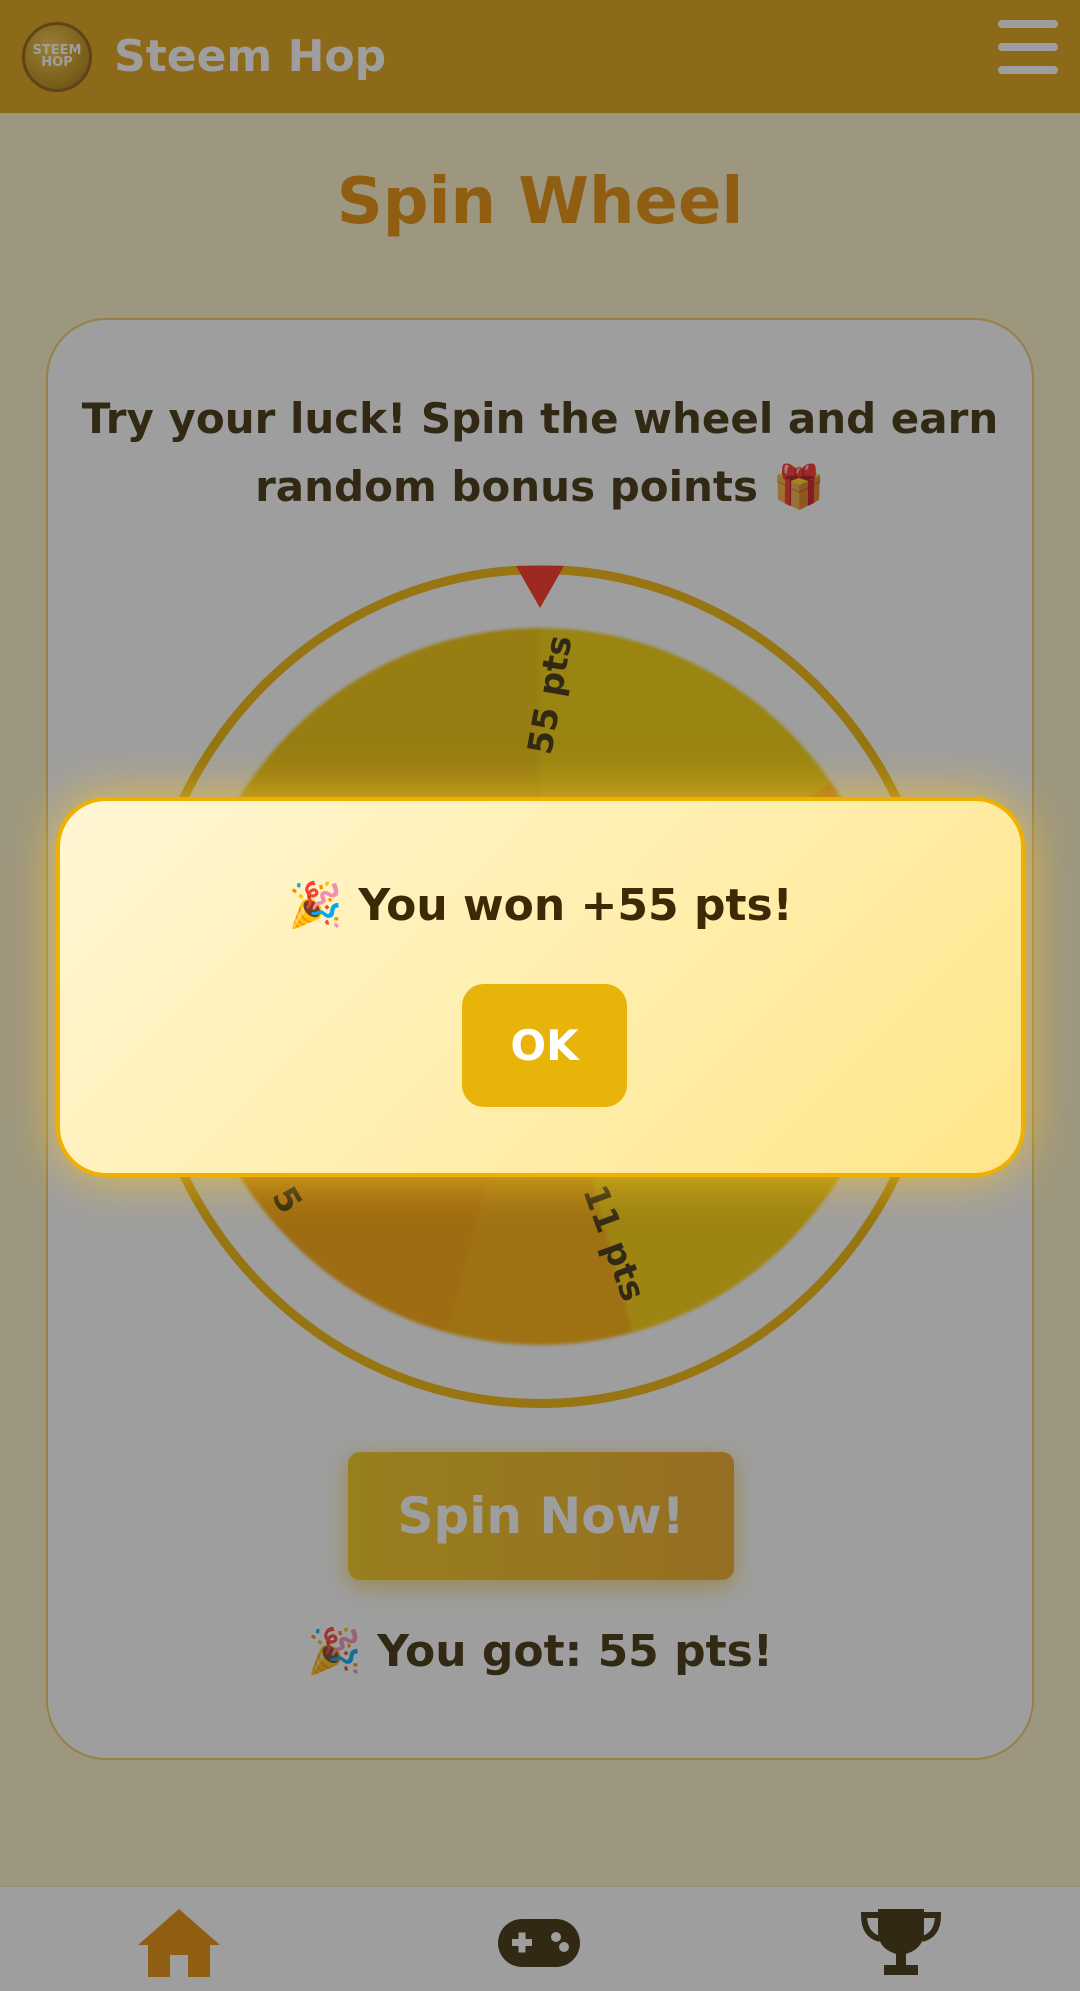 The width and height of the screenshot is (1080, 1991). I want to click on win-message: 🎉 You won +55 pts!, so click(540, 905).